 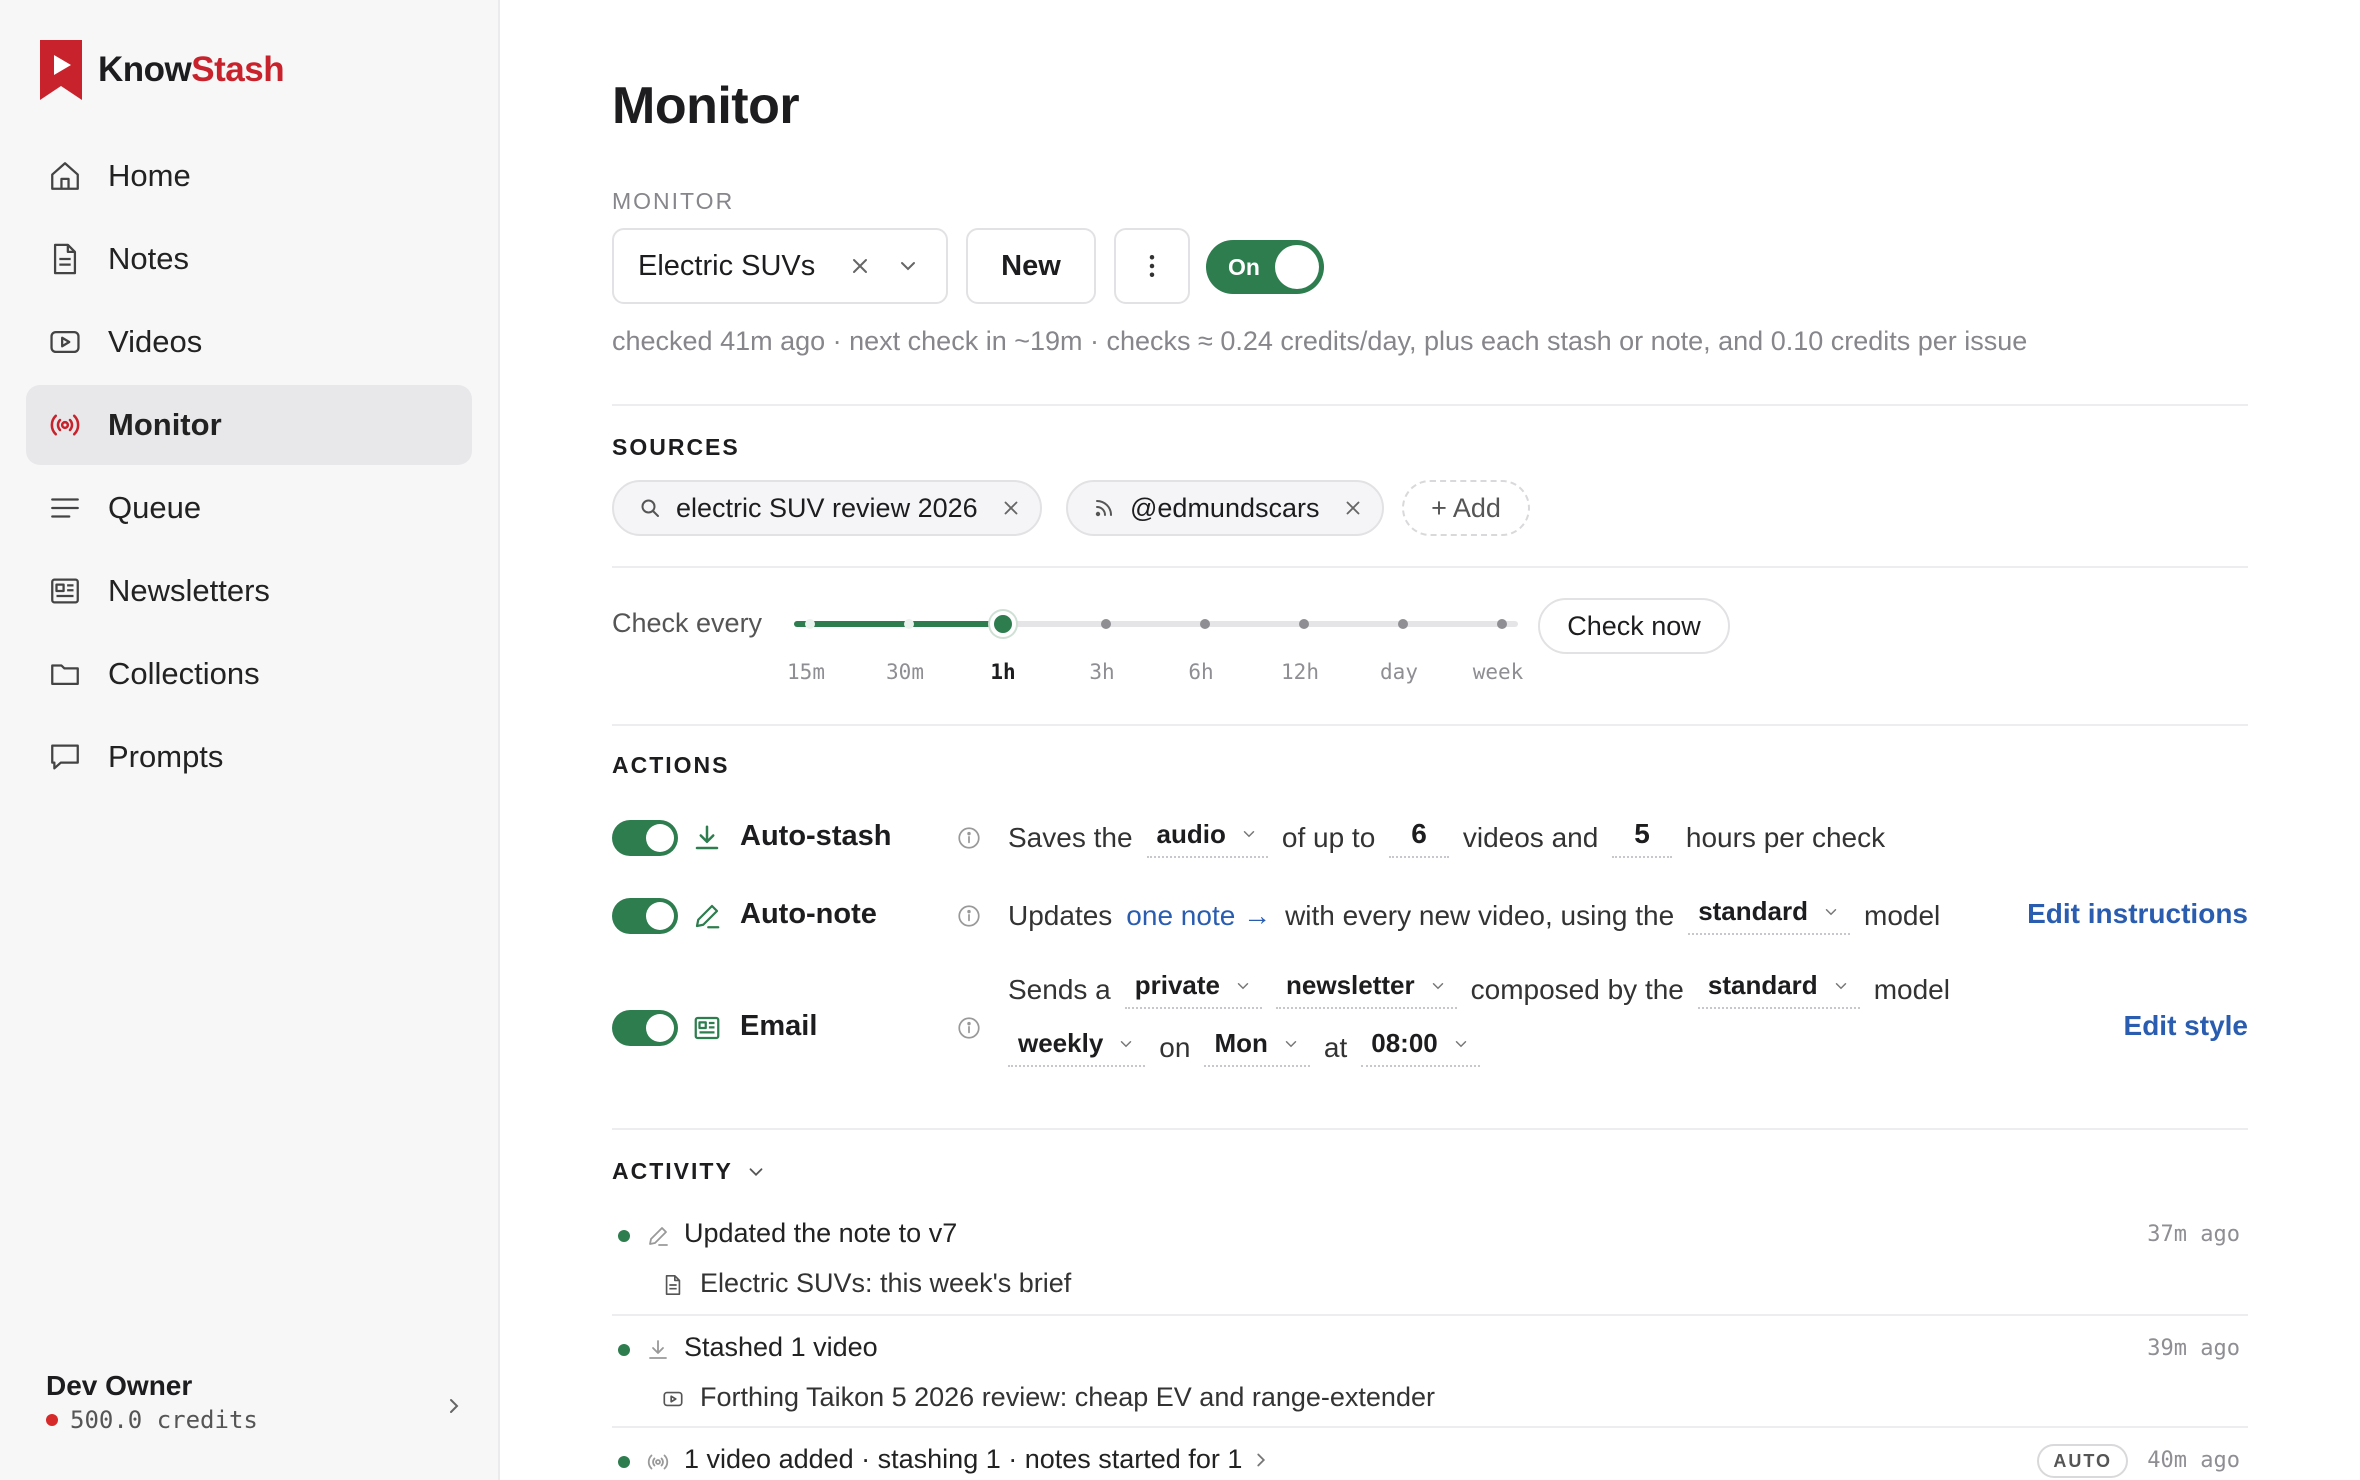 I want to click on sidebar-item-videos: Videos, so click(x=249, y=342).